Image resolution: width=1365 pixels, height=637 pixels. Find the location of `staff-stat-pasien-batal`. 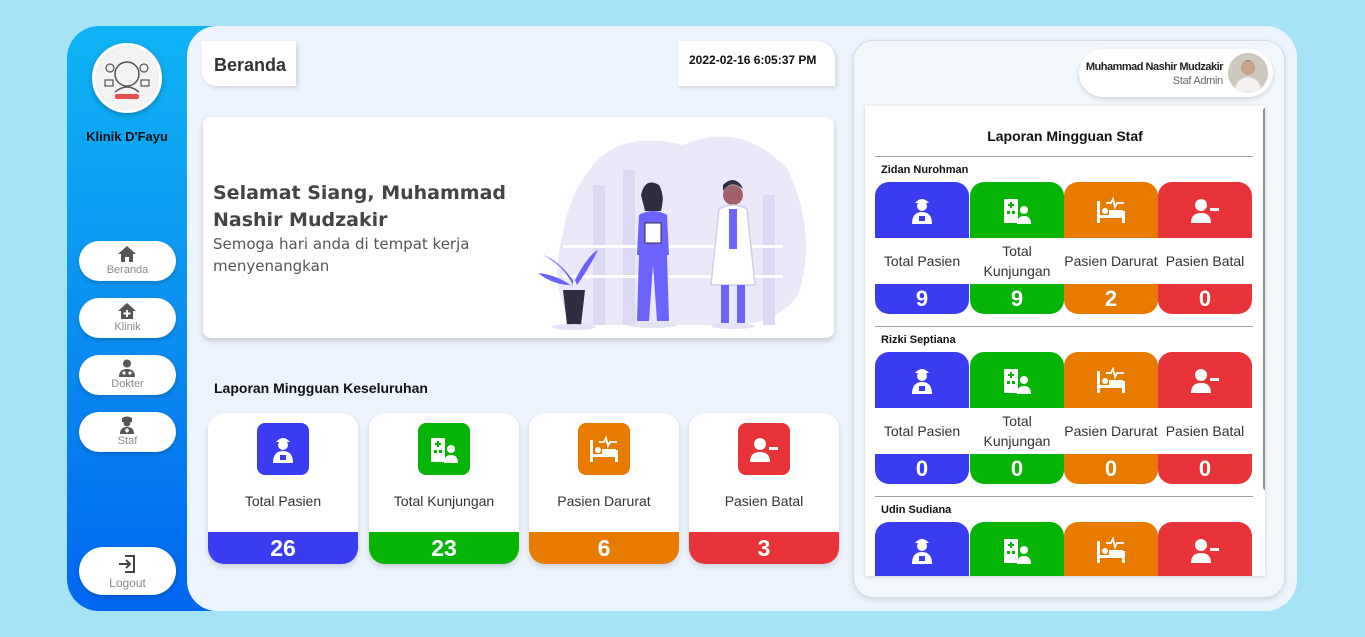

staff-stat-pasien-batal is located at coordinates (1205, 549).